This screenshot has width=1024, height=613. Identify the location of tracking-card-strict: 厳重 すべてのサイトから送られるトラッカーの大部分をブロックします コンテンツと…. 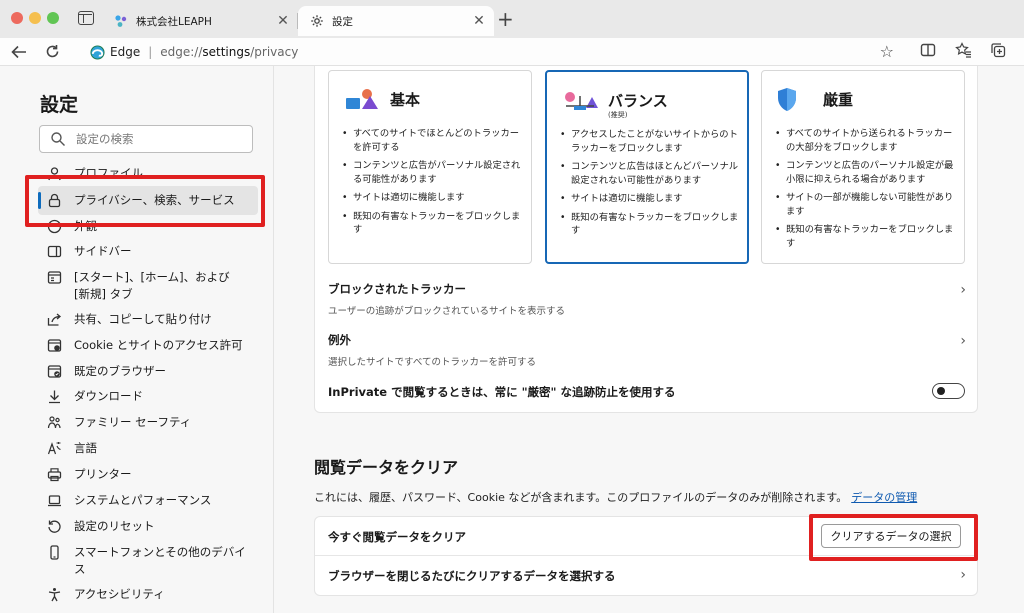
(863, 167).